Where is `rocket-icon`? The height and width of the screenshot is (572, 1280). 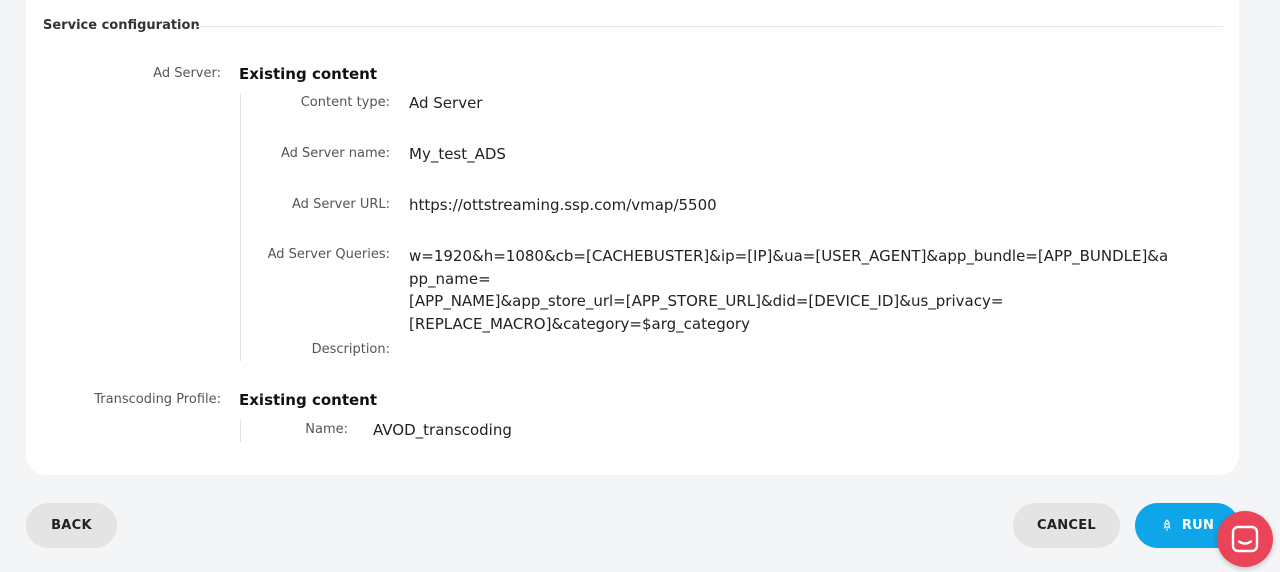 rocket-icon is located at coordinates (1166, 525).